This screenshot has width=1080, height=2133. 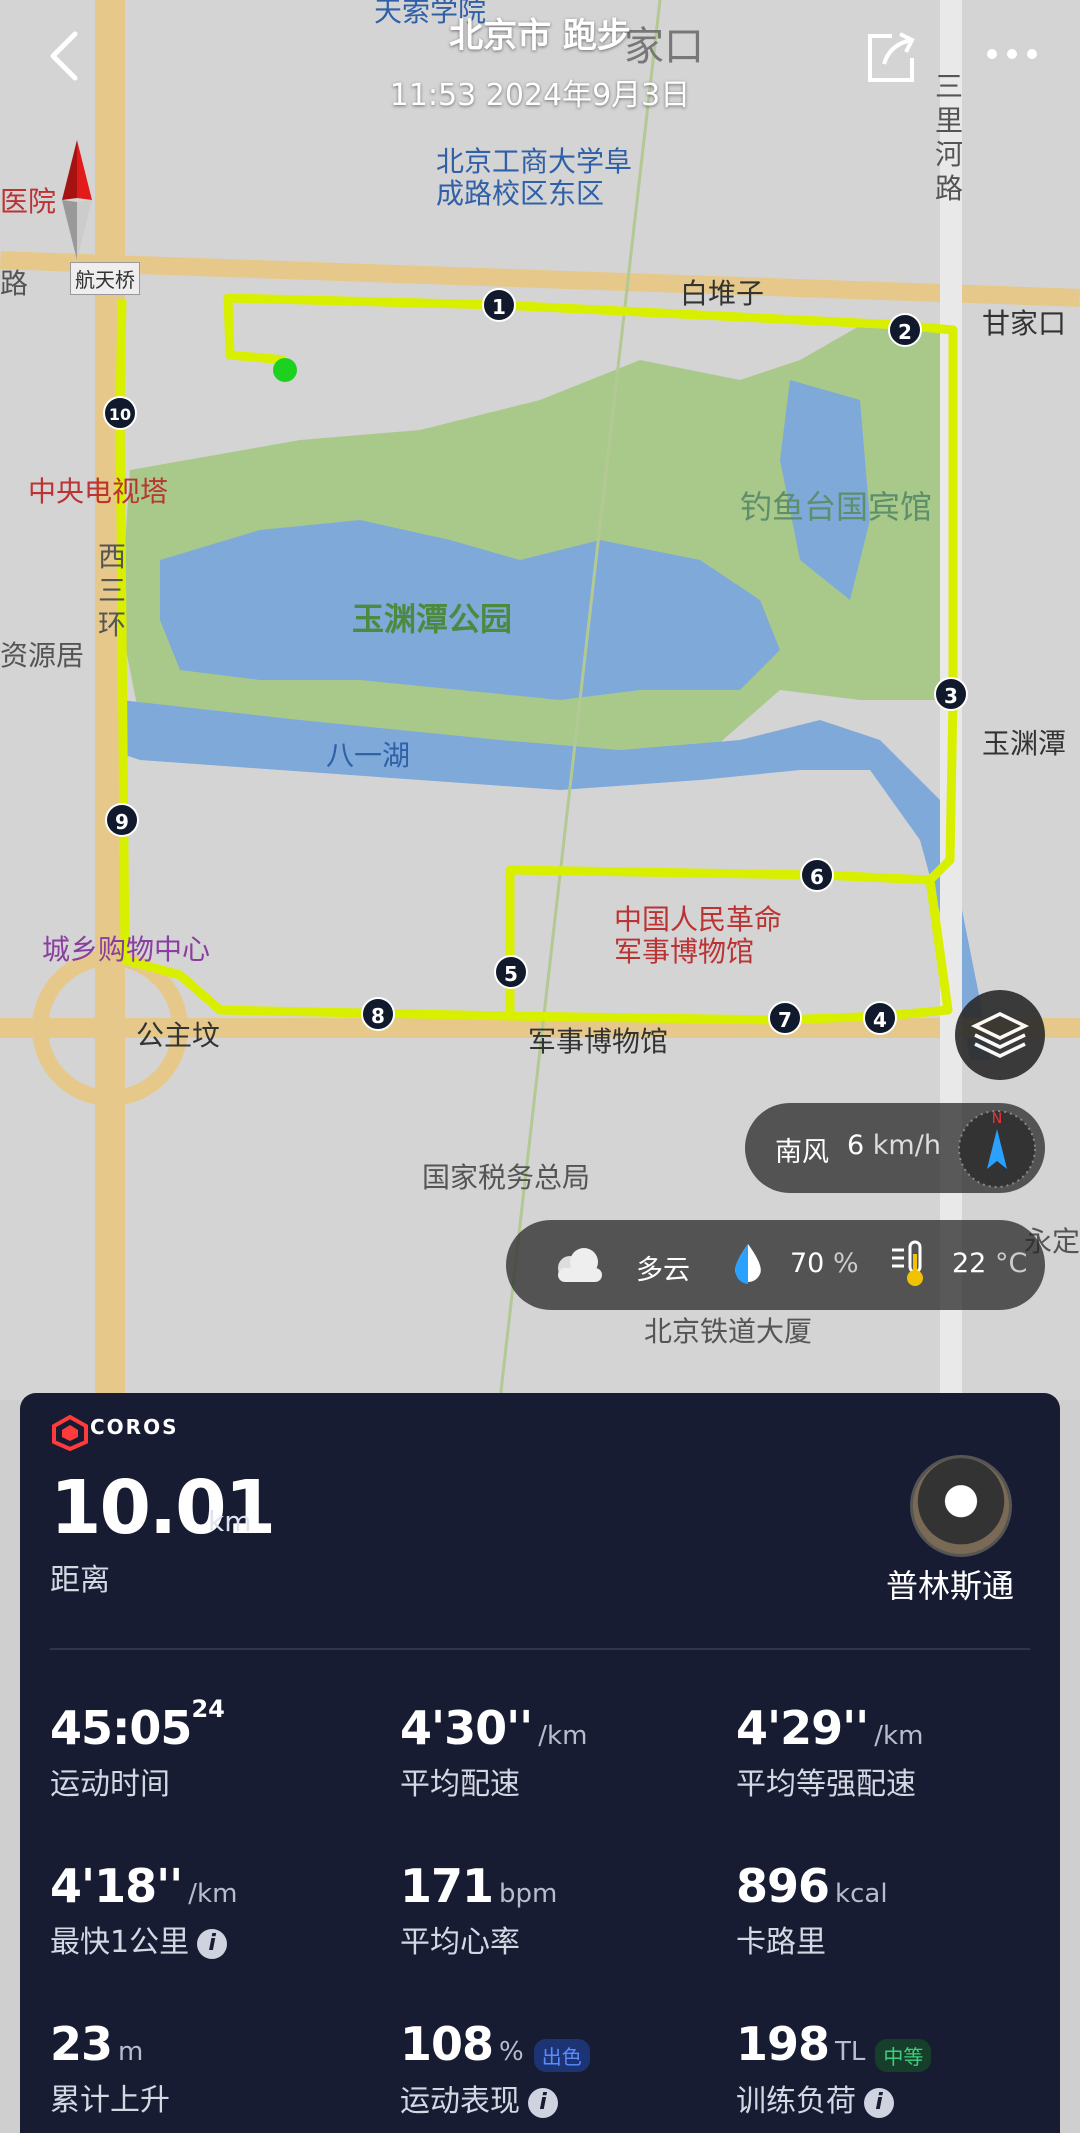 I want to click on activity-datetime: 11:53 2024年9月3日, so click(x=540, y=95).